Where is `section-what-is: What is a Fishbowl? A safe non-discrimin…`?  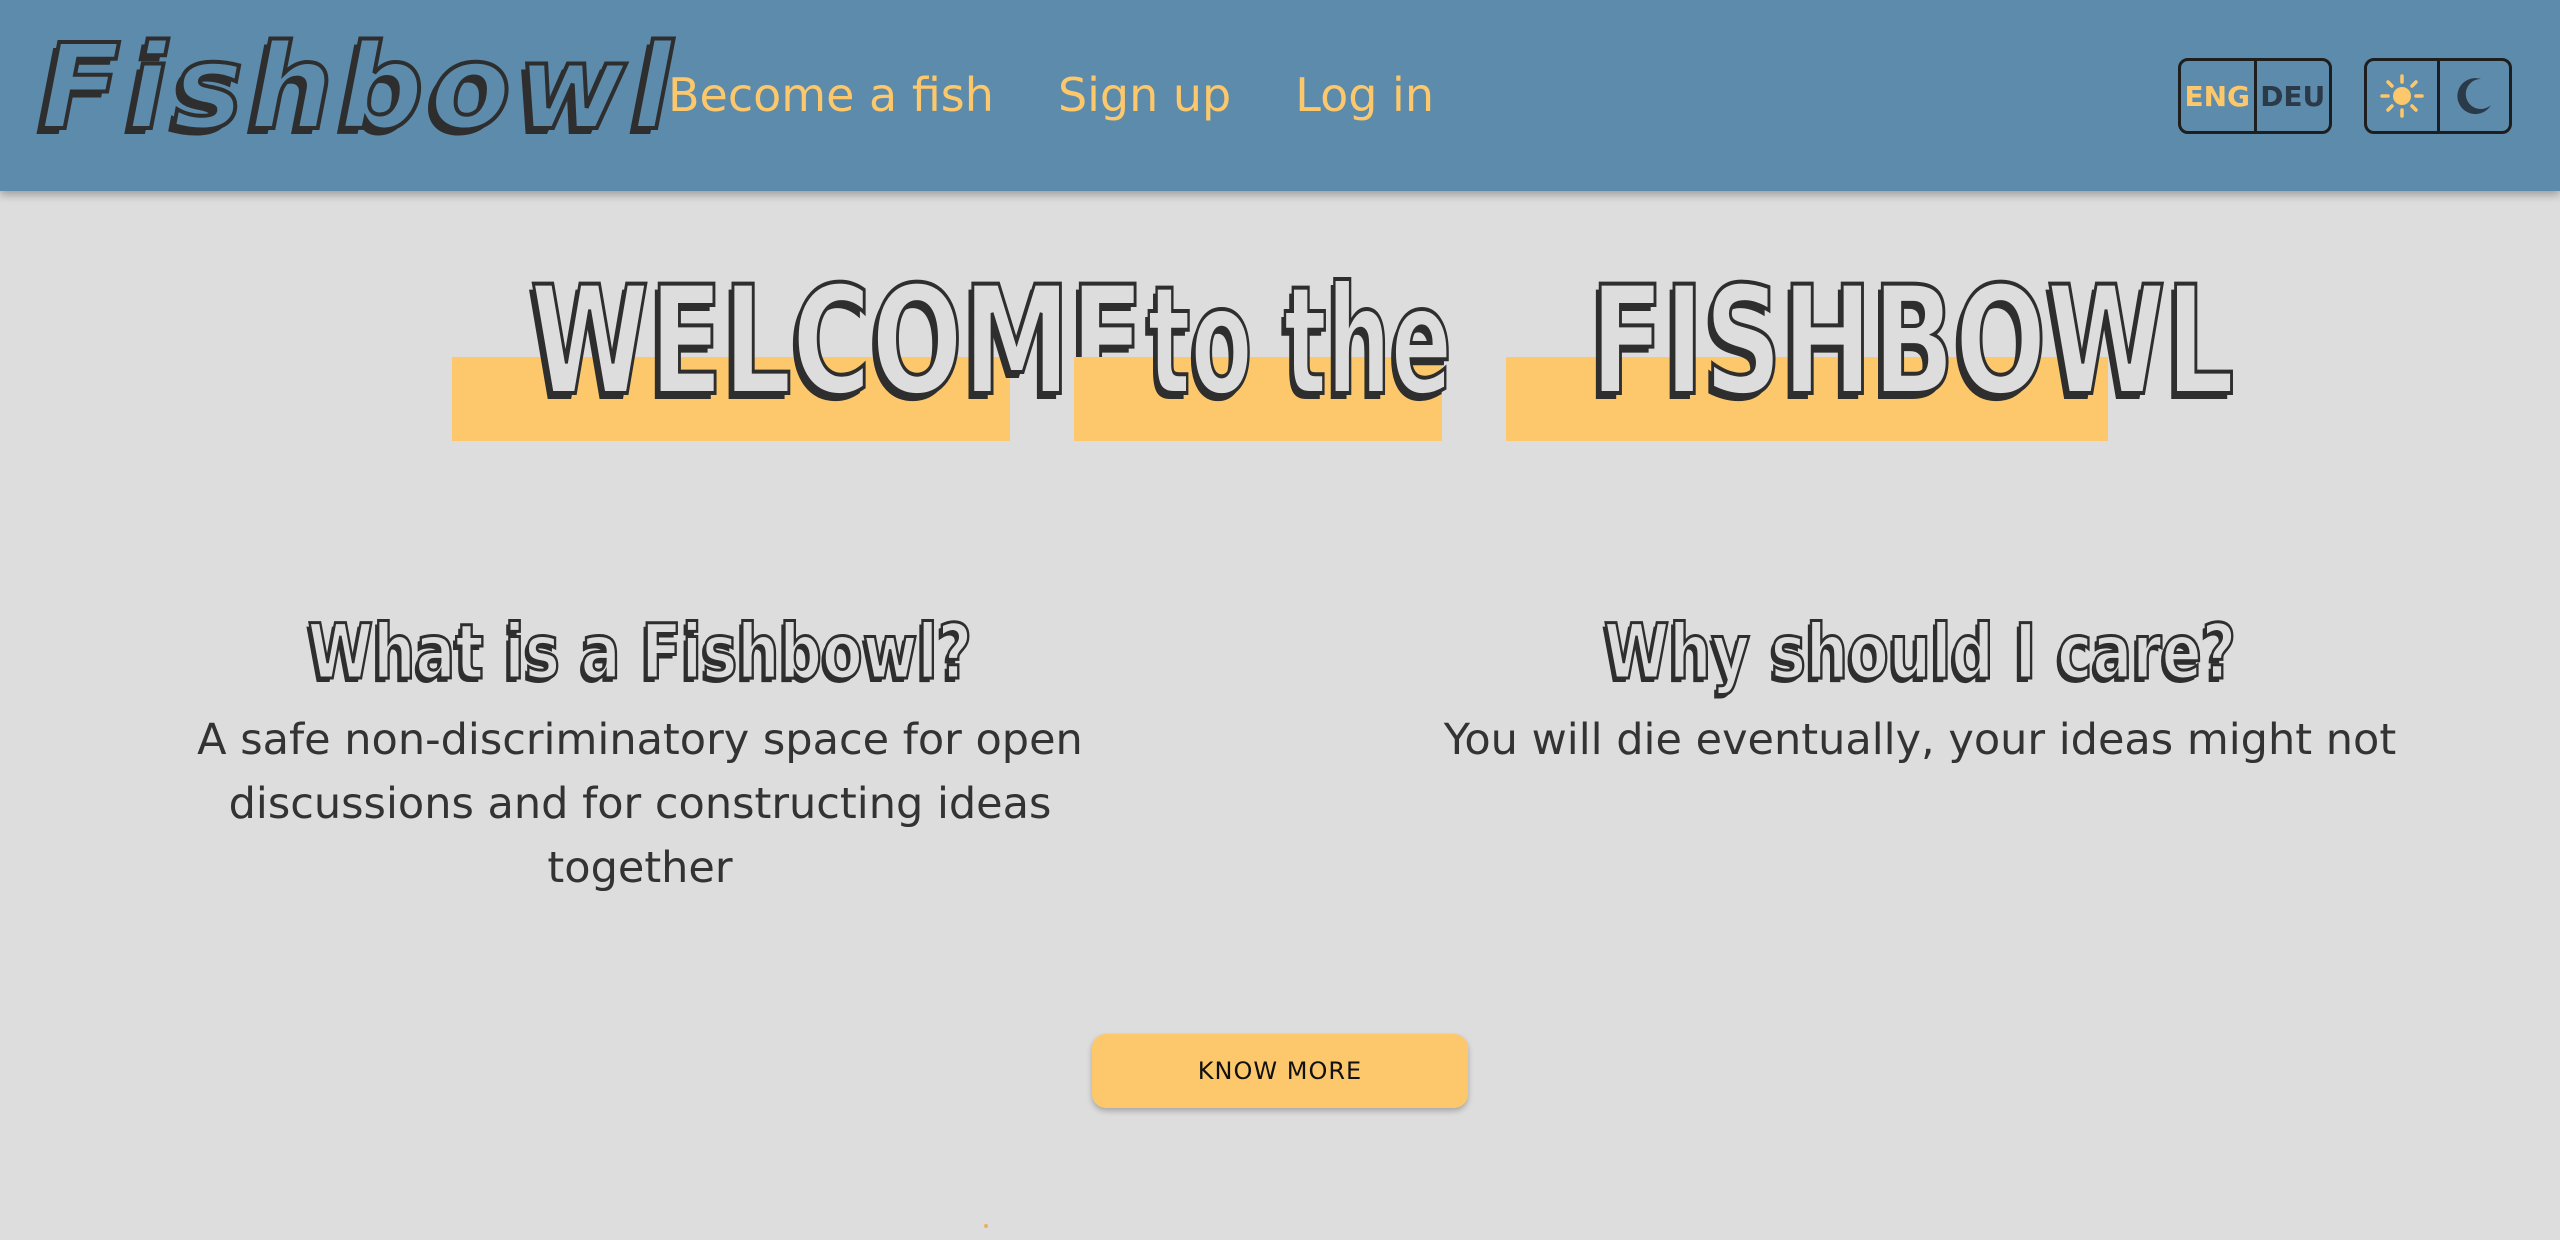 section-what-is: What is a Fishbowl? A safe non-discrimin… is located at coordinates (640, 751).